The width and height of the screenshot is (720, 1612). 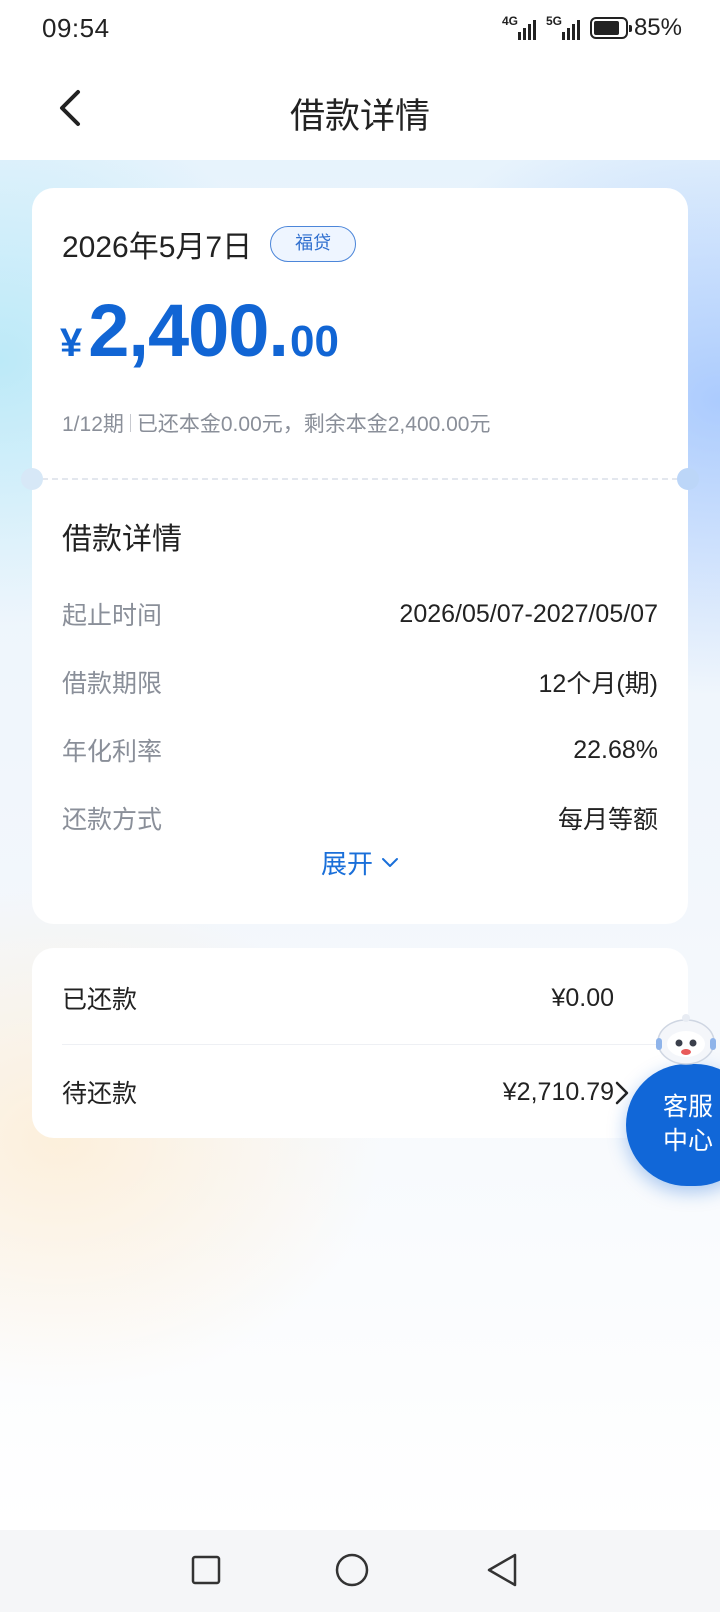 I want to click on expand-button: 展开, so click(x=360, y=862).